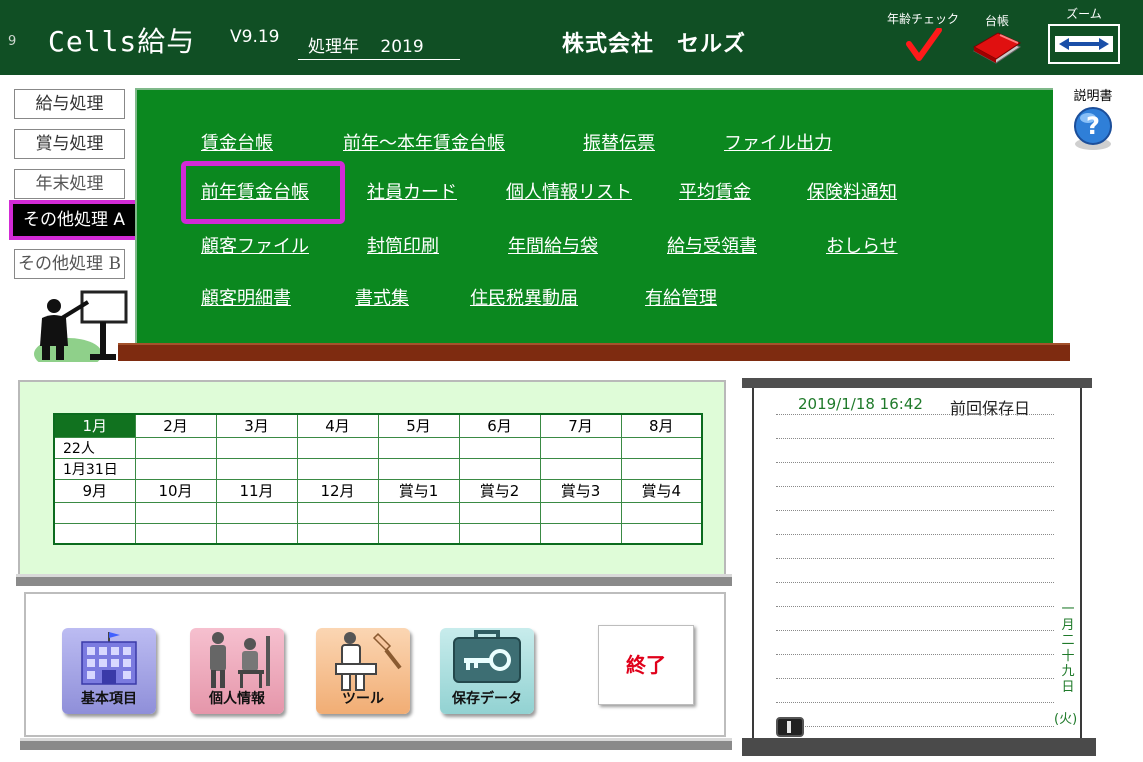  Describe the element at coordinates (997, 41) in the screenshot. I see `ledger-button: 台帳` at that location.